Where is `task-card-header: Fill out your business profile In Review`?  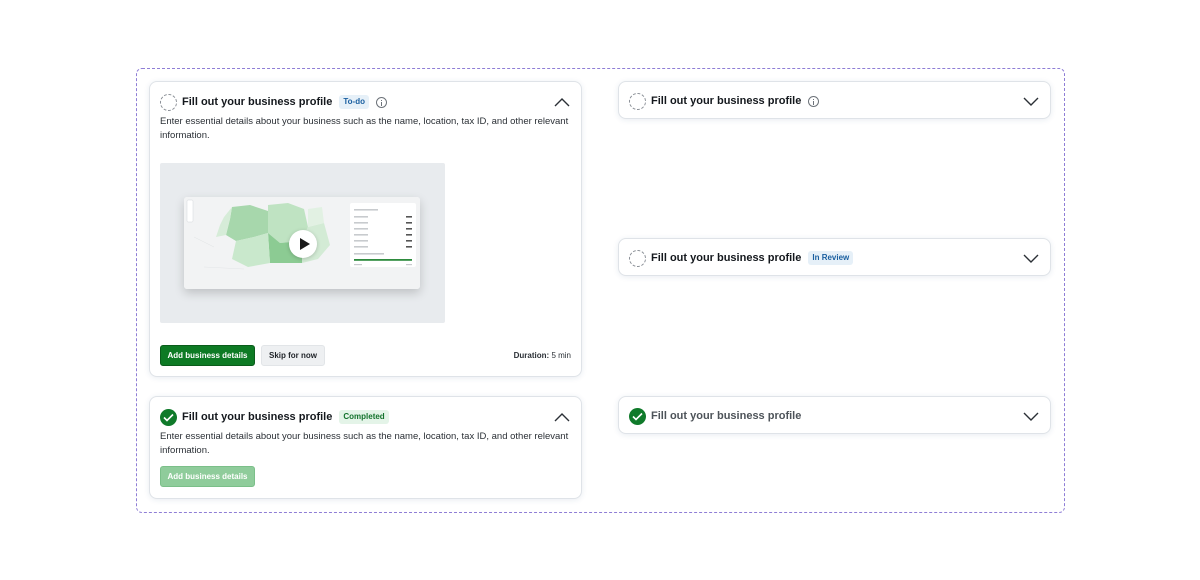
task-card-header: Fill out your business profile In Review is located at coordinates (834, 258).